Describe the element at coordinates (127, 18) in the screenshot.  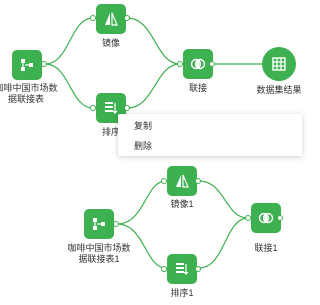
I see `mirror-output-port` at that location.